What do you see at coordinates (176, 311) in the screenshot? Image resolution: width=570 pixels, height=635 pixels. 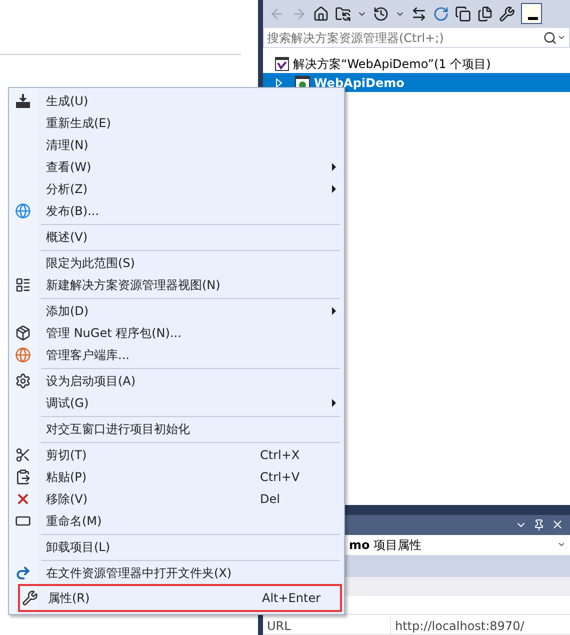 I see `menu-item: 添加(D)` at bounding box center [176, 311].